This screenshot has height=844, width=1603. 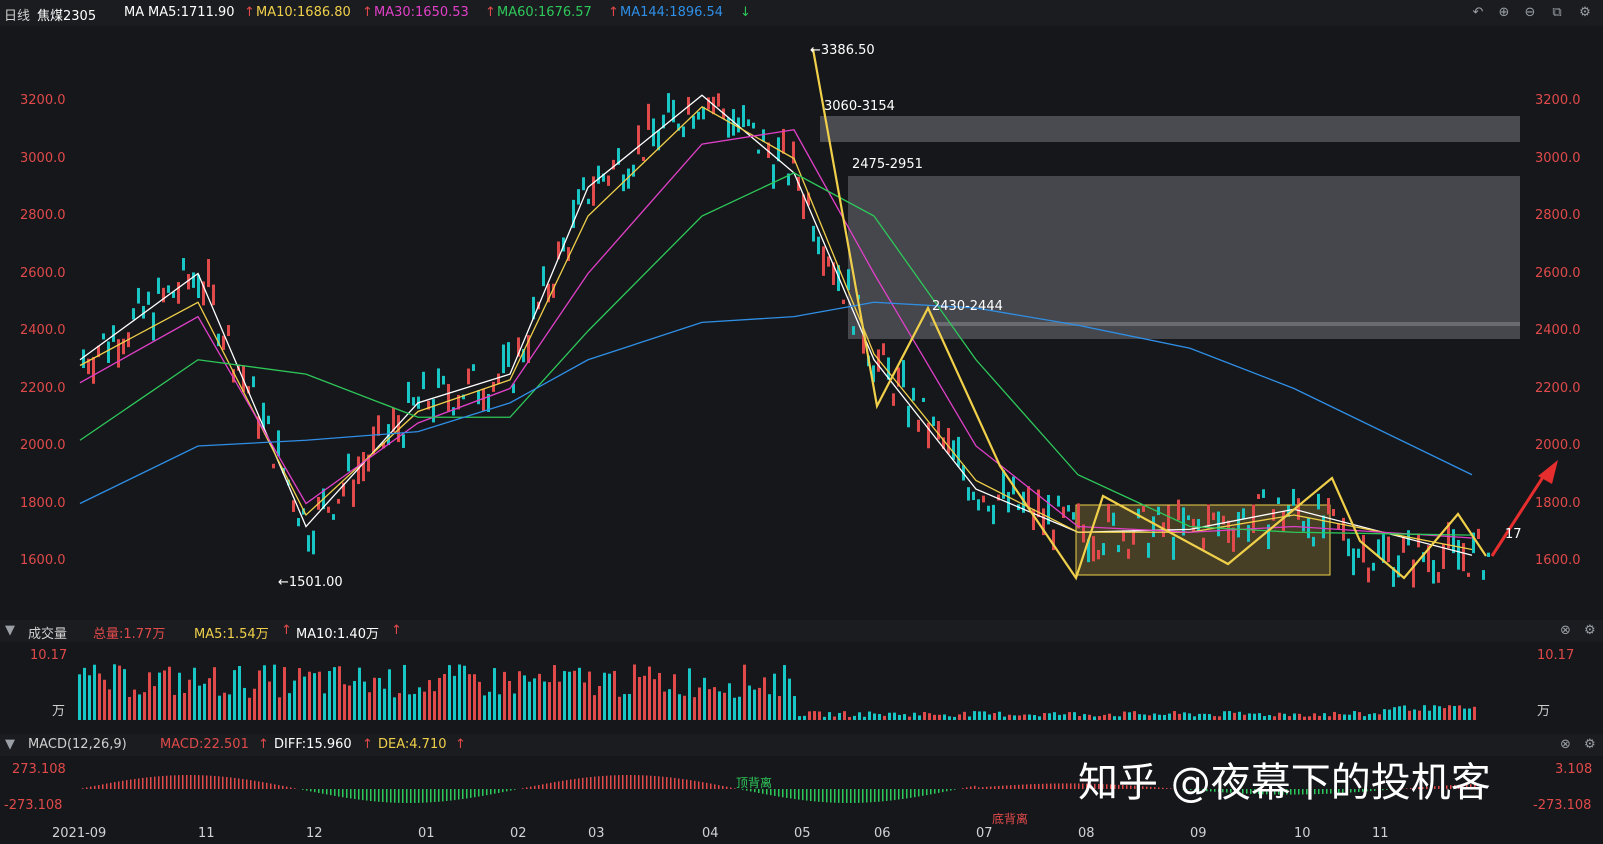 What do you see at coordinates (43, 215) in the screenshot?
I see `price-tick-left: 2800.0` at bounding box center [43, 215].